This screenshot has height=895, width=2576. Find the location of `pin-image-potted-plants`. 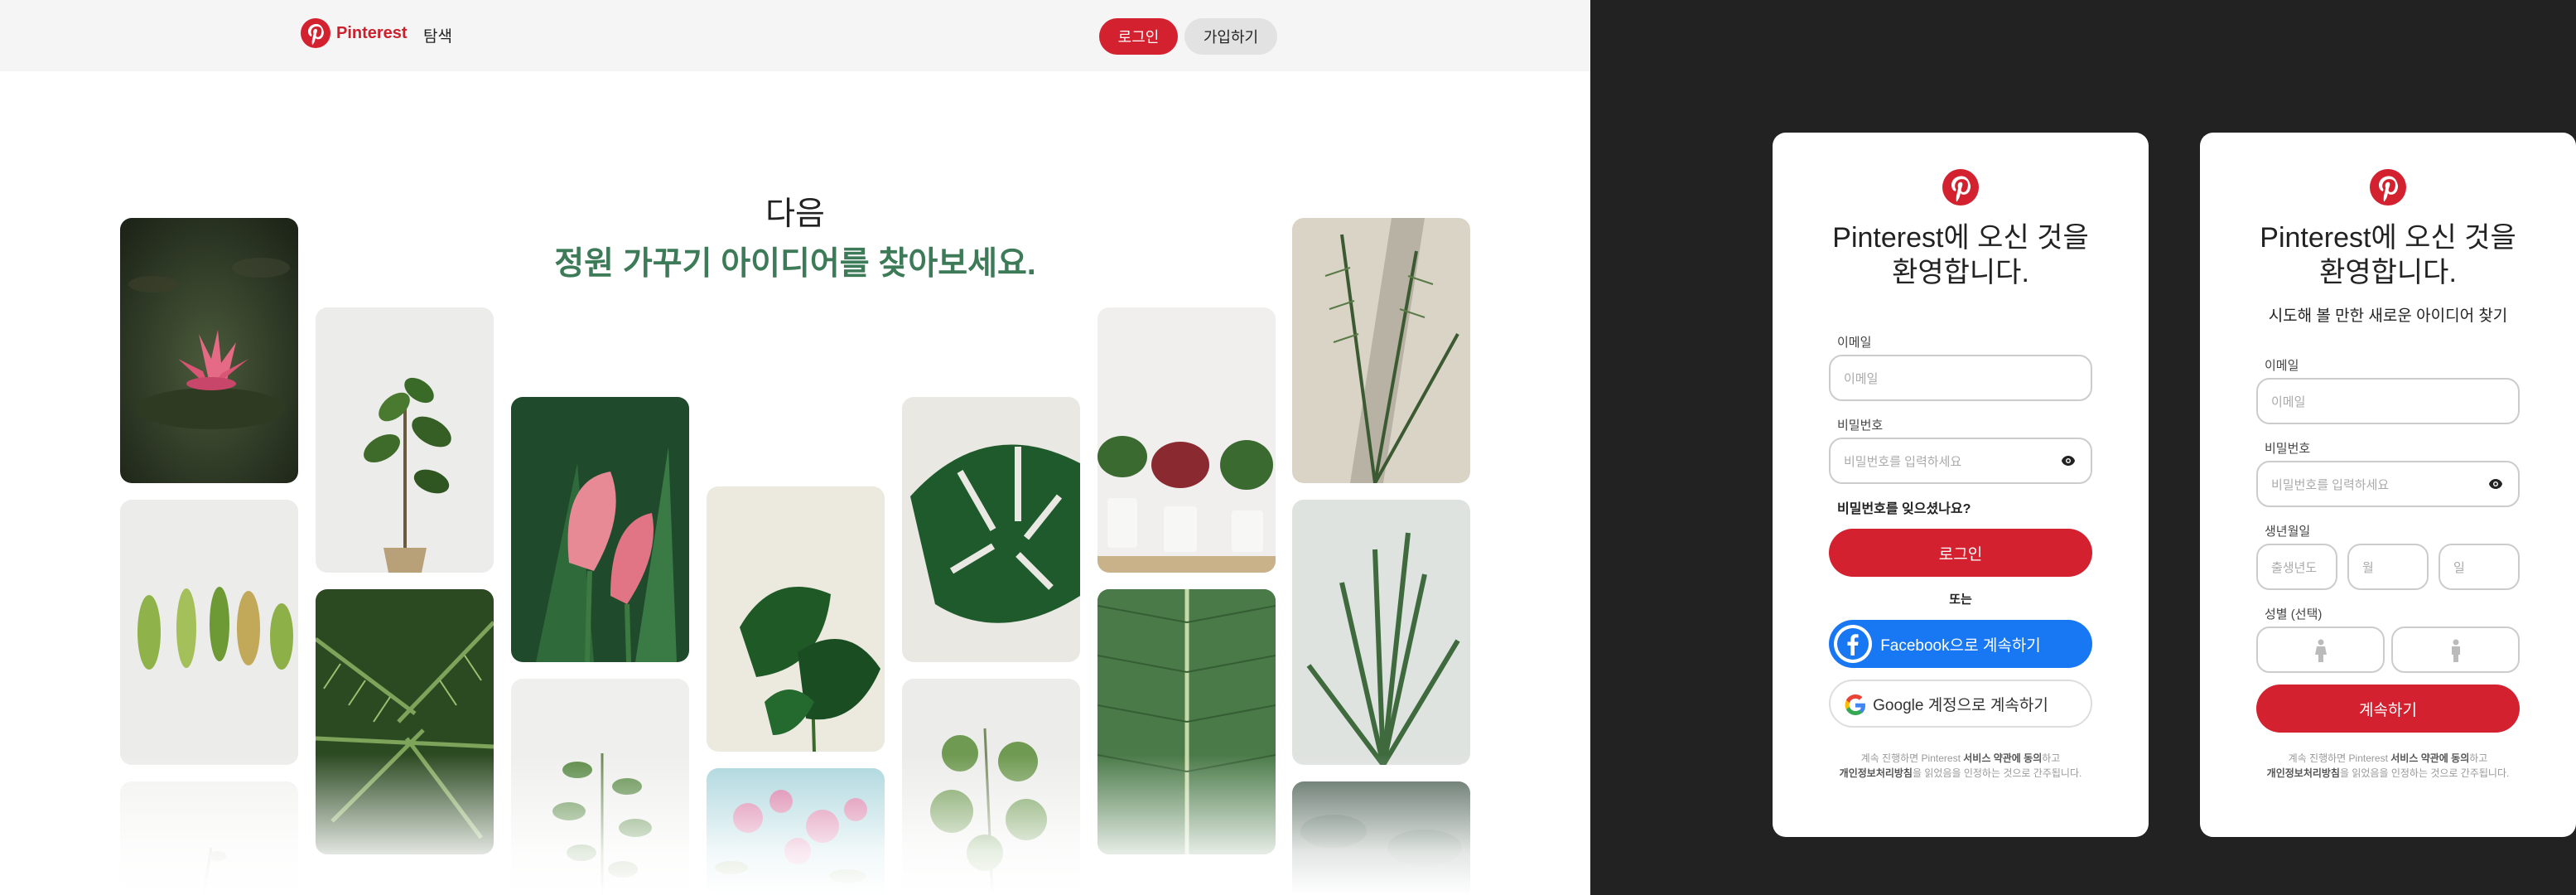

pin-image-potted-plants is located at coordinates (1186, 440).